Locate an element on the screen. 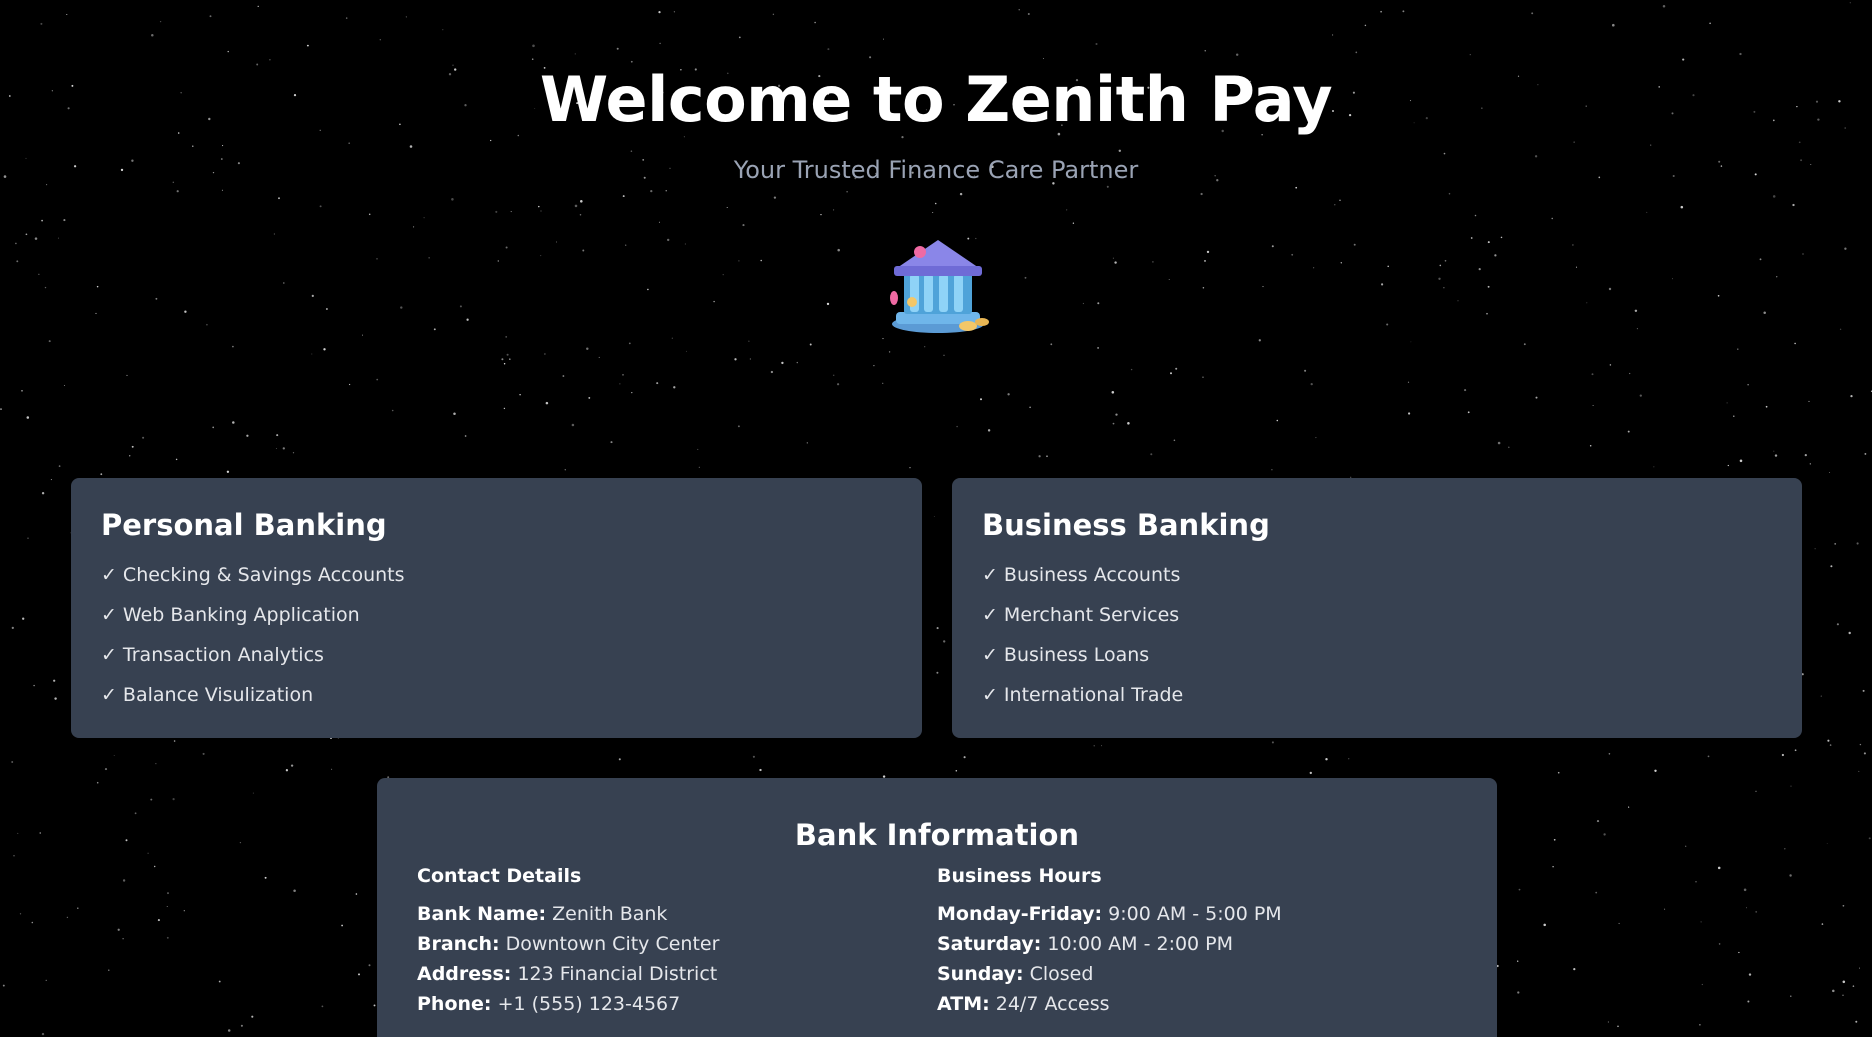  list-item: ✓ Balance Visulization is located at coordinates (207, 694).